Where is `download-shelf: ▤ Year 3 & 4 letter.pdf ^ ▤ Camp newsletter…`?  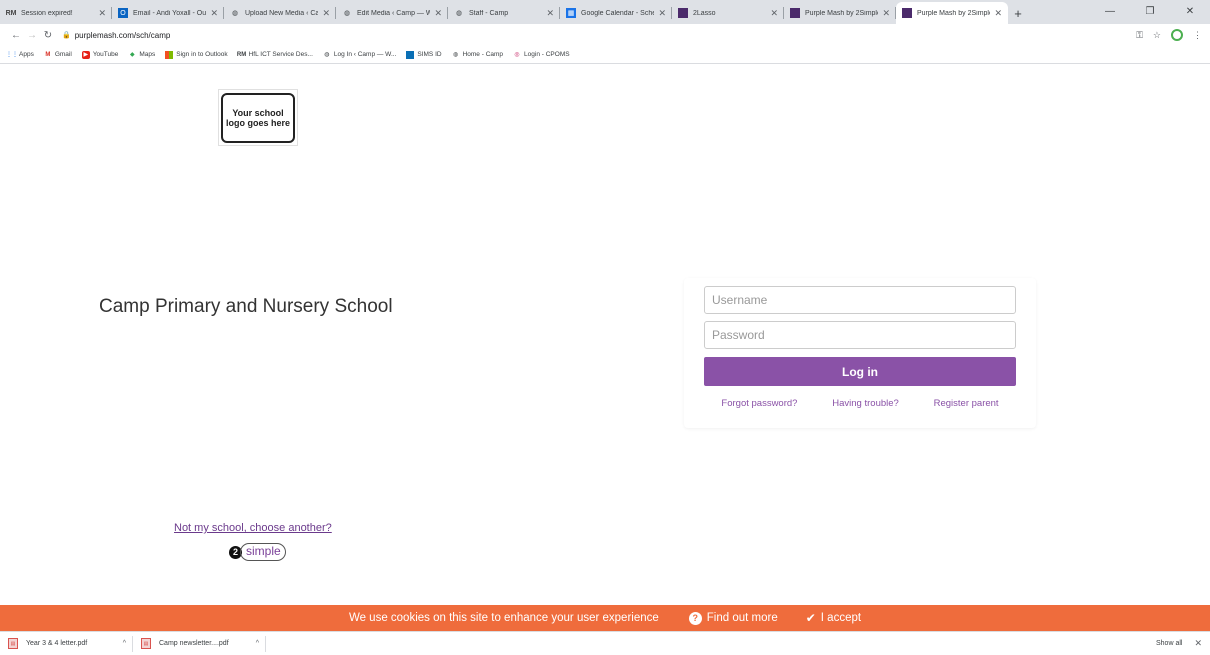 download-shelf: ▤ Year 3 & 4 letter.pdf ^ ▤ Camp newsletter… is located at coordinates (605, 643).